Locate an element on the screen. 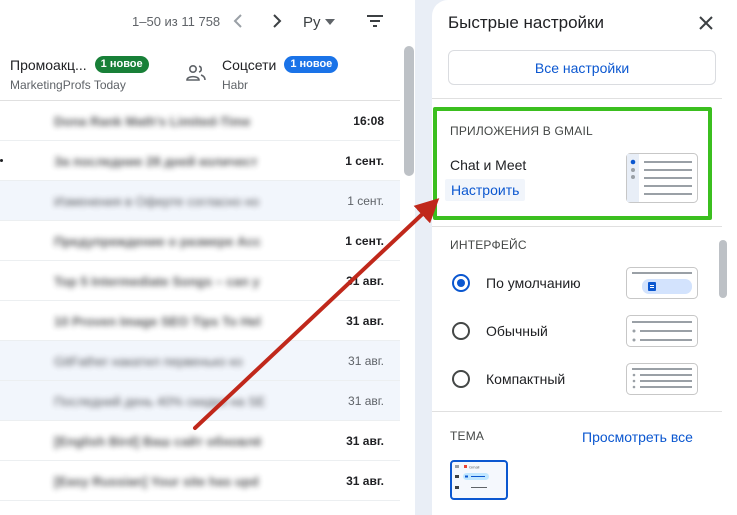 Image resolution: width=737 pixels, height=515 pixels. input-language-button: Ру is located at coordinates (319, 22).